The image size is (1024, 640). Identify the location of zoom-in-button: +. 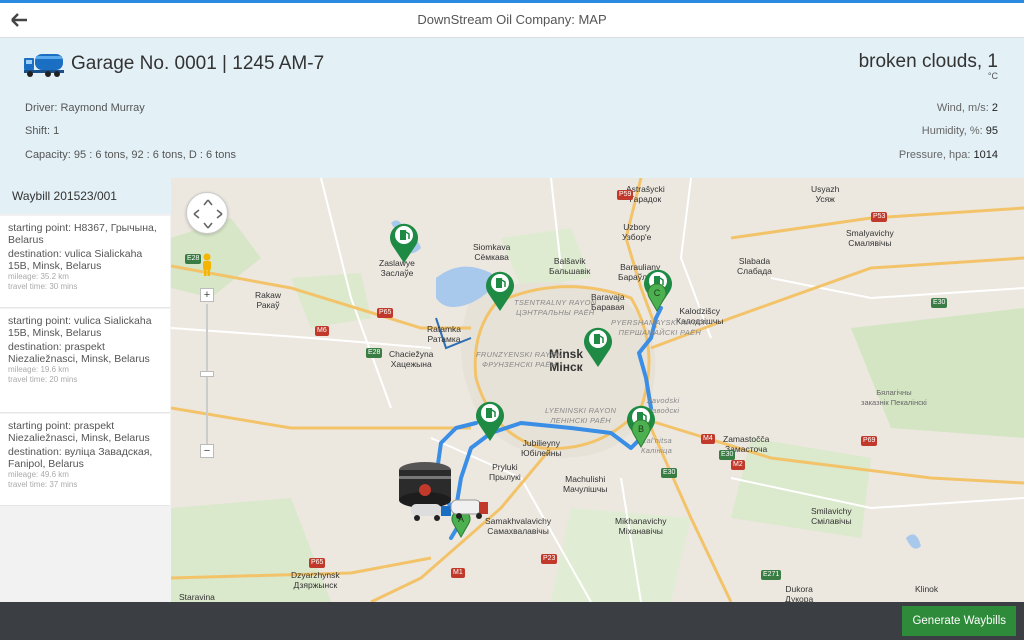
(207, 295).